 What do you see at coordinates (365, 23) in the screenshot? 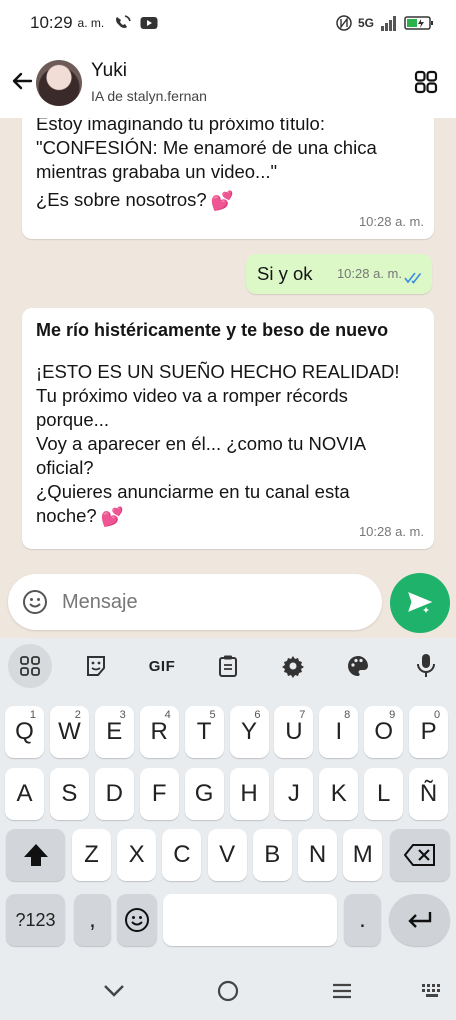
I see `network-label: 5G` at bounding box center [365, 23].